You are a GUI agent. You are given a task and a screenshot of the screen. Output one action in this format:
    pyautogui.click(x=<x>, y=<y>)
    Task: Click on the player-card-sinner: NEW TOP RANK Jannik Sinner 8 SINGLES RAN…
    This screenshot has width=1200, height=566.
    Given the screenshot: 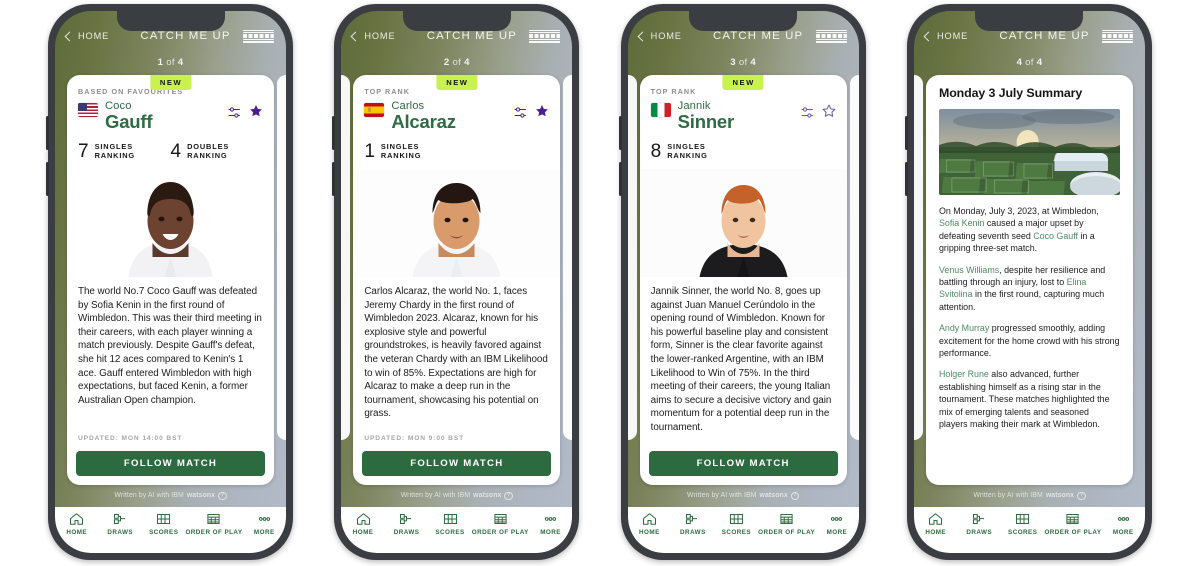 What is the action you would take?
    pyautogui.click(x=743, y=280)
    